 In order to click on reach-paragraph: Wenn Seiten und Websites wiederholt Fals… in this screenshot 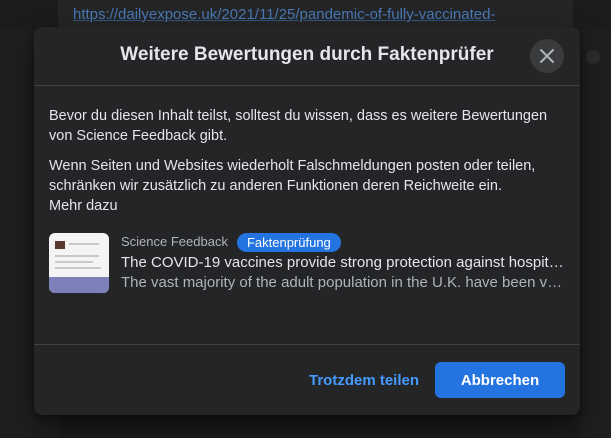, I will do `click(292, 176)`.